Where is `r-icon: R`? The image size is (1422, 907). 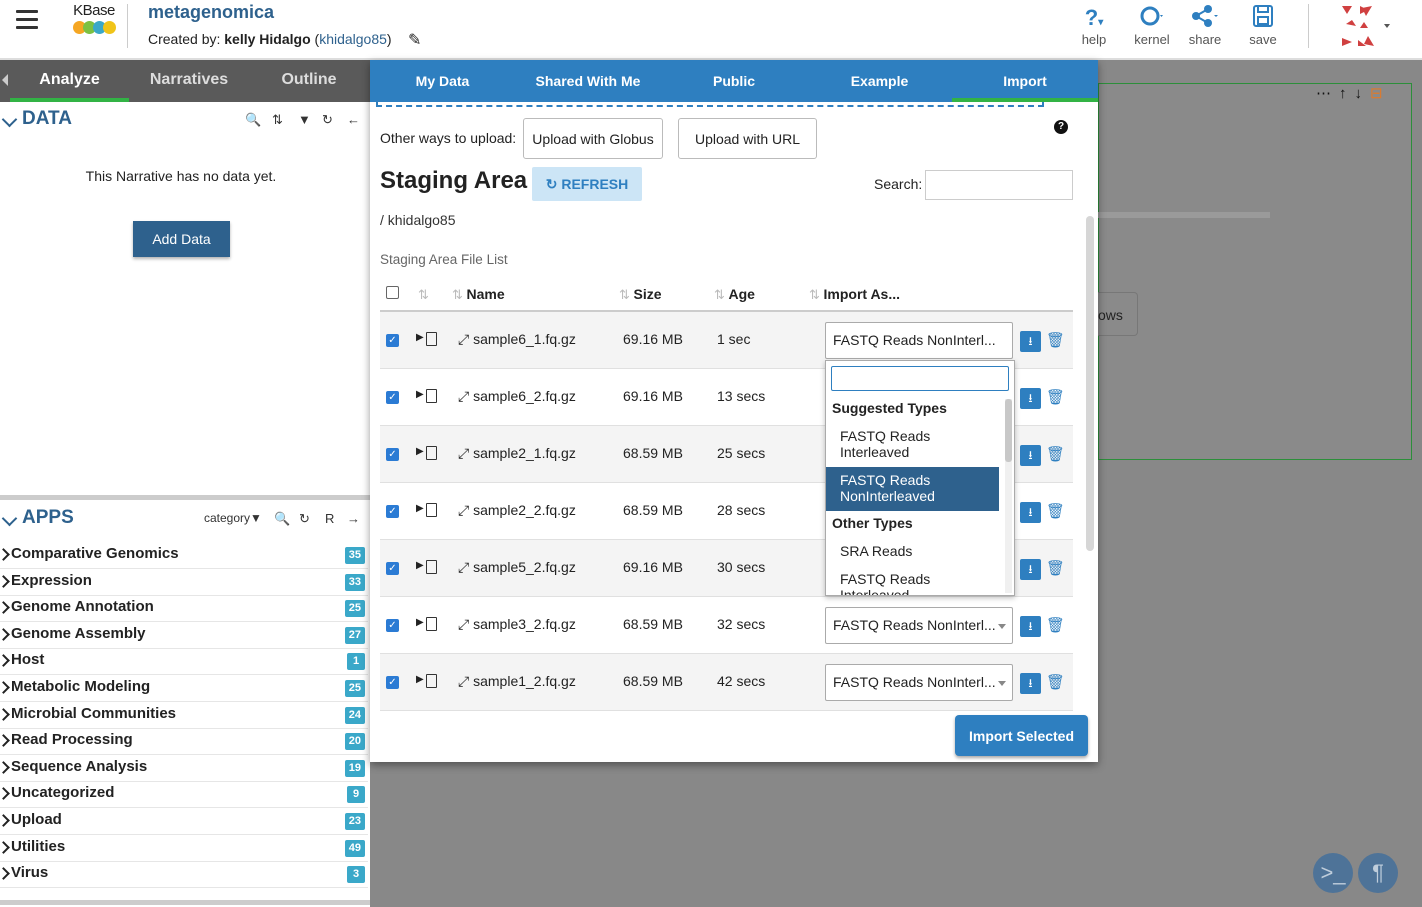
r-icon: R is located at coordinates (329, 518).